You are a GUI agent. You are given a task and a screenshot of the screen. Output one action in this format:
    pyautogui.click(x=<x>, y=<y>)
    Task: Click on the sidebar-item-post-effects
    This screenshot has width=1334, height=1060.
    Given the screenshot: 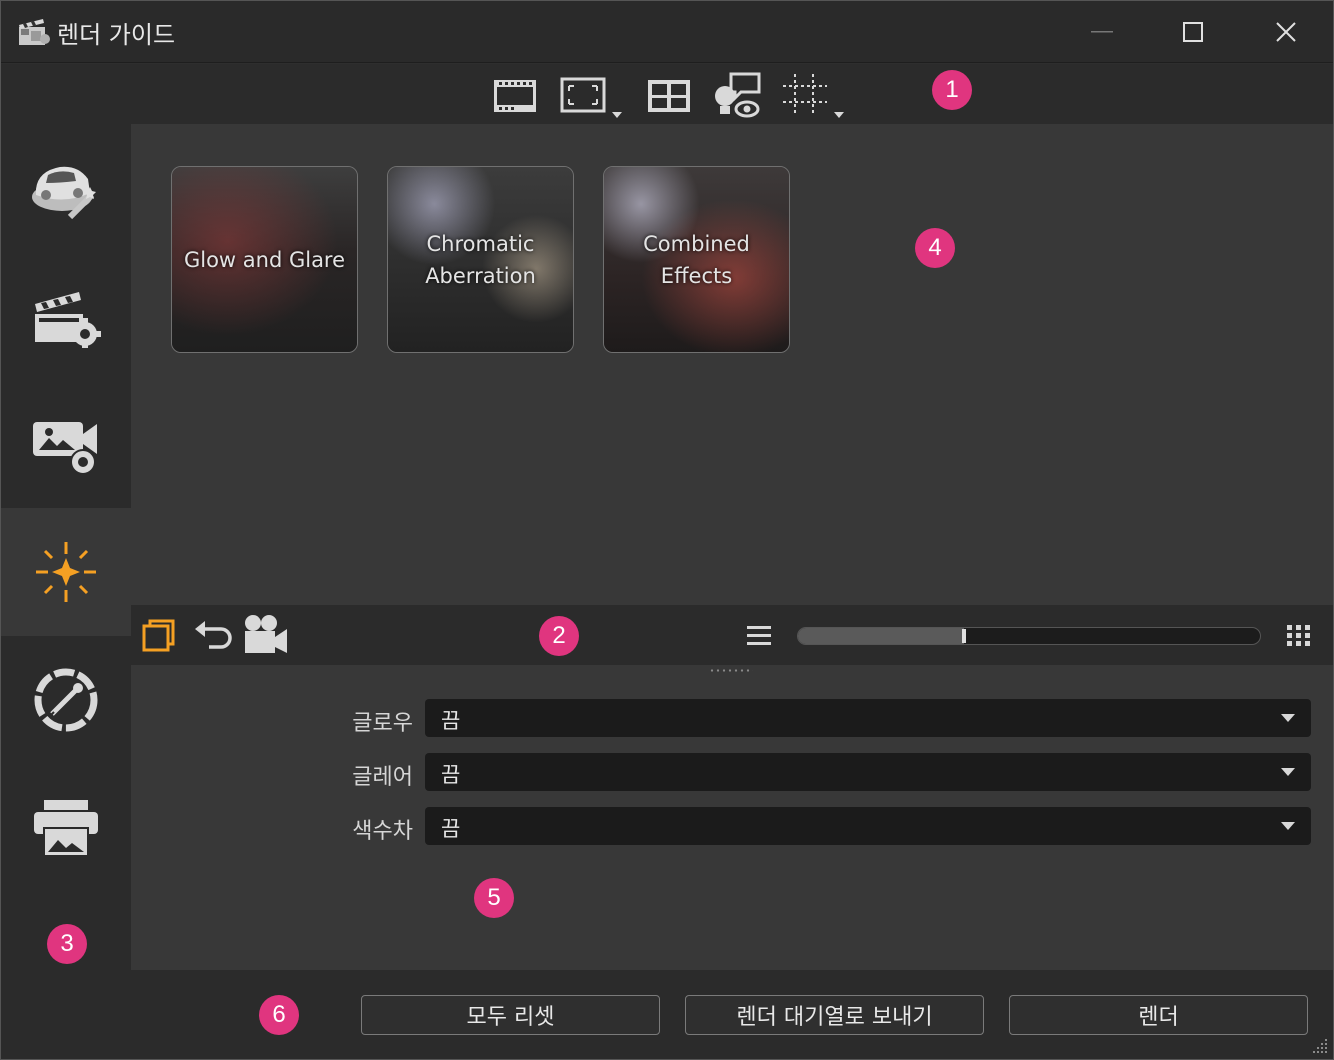 What is the action you would take?
    pyautogui.click(x=66, y=572)
    